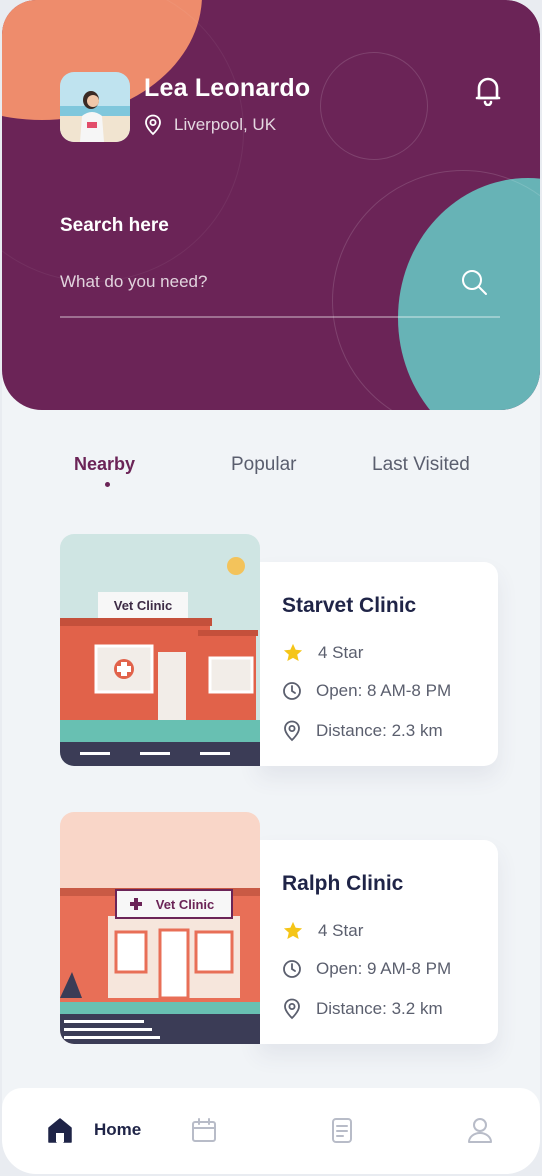 The width and height of the screenshot is (542, 1176). Describe the element at coordinates (264, 465) in the screenshot. I see `tab-popular: Popular` at that location.